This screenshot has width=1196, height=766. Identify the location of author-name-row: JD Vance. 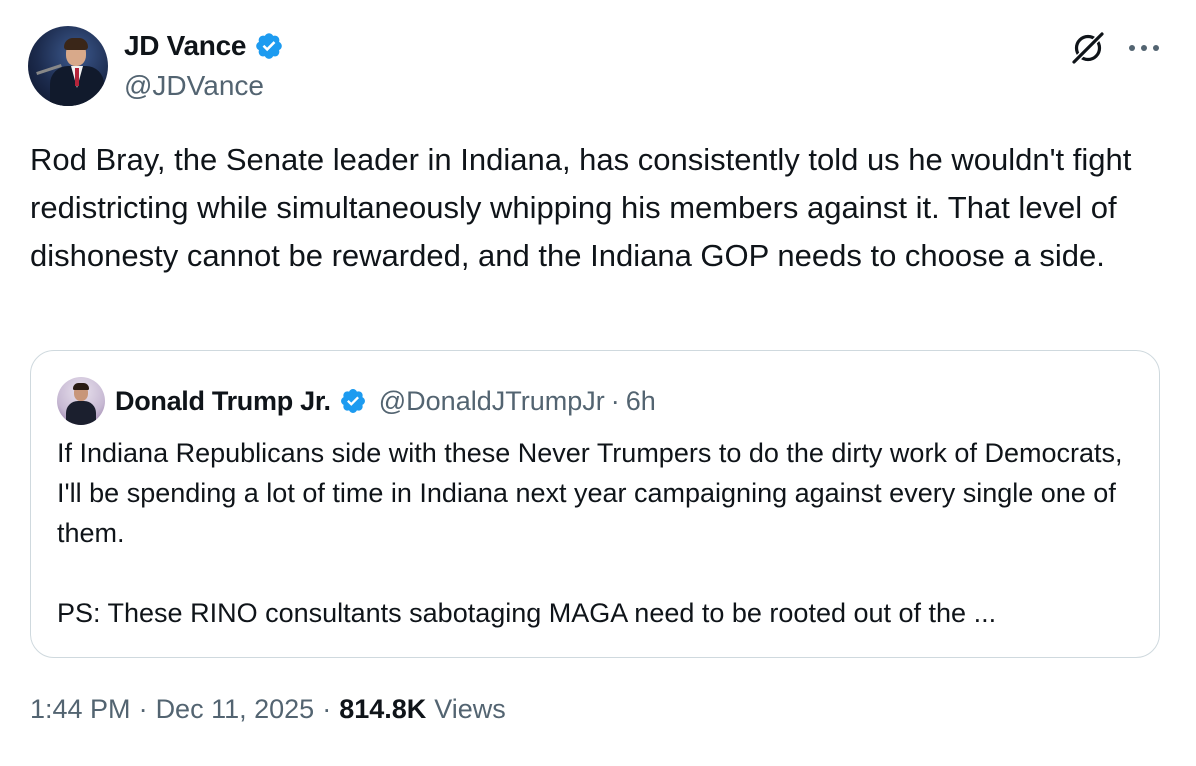
(204, 46).